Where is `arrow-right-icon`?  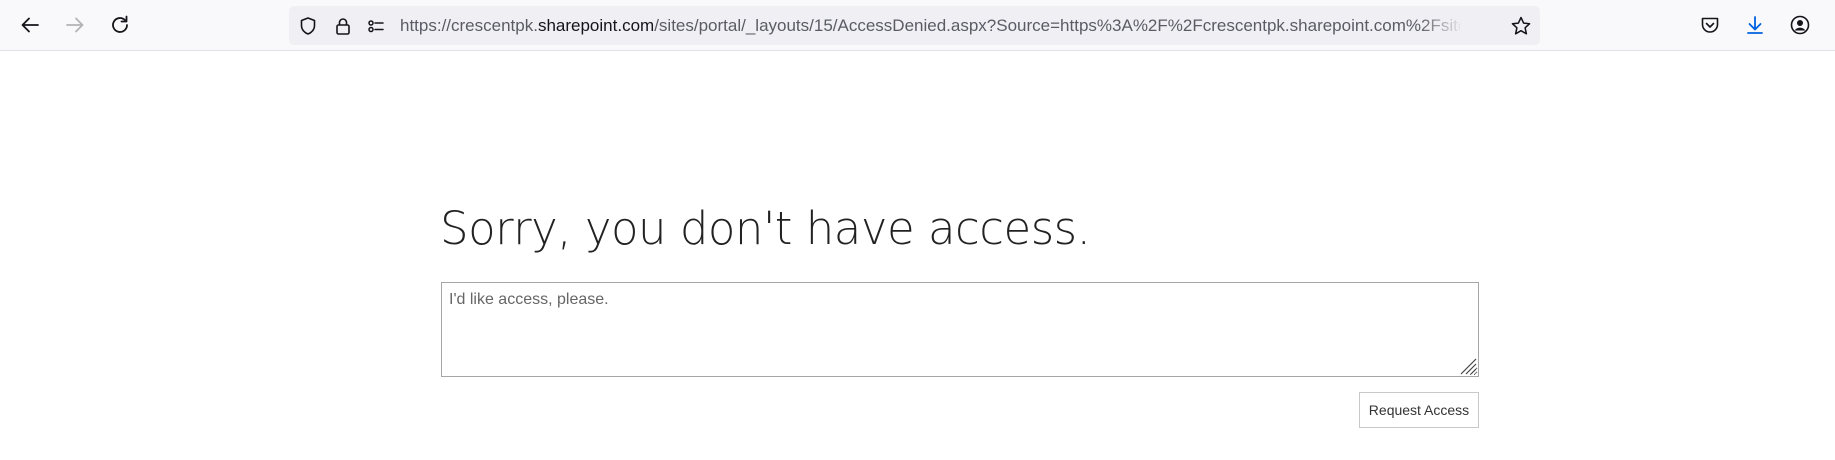 arrow-right-icon is located at coordinates (75, 25).